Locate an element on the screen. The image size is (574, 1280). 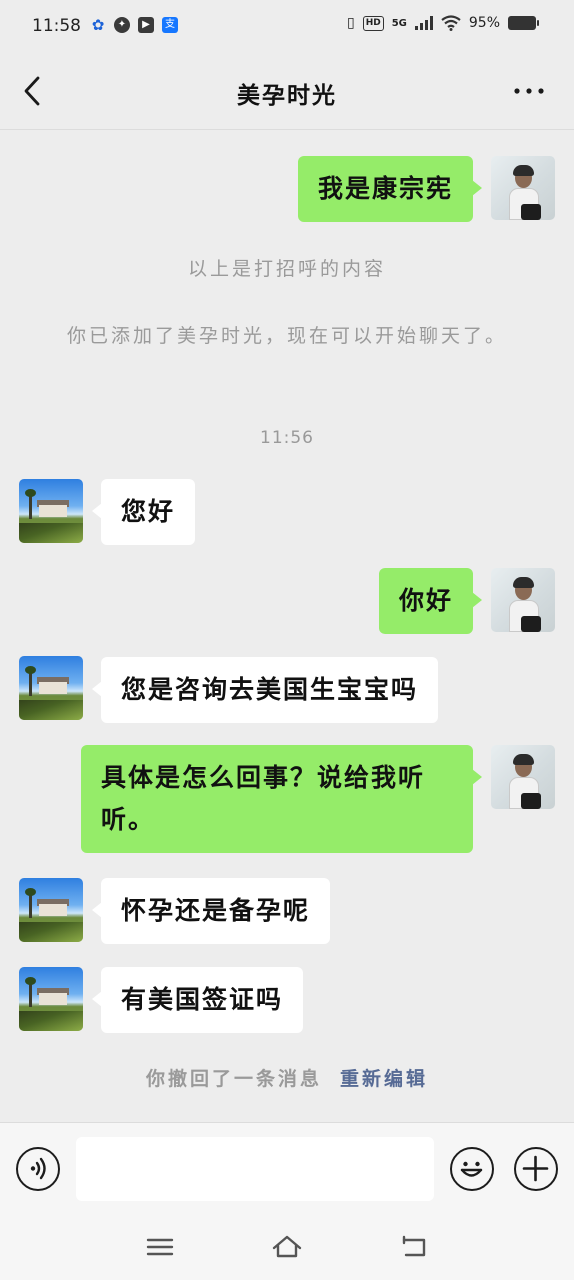
system-message: 你已添加了美孕时光，现在可以开始聊天了。 is located at coordinates (286, 336).